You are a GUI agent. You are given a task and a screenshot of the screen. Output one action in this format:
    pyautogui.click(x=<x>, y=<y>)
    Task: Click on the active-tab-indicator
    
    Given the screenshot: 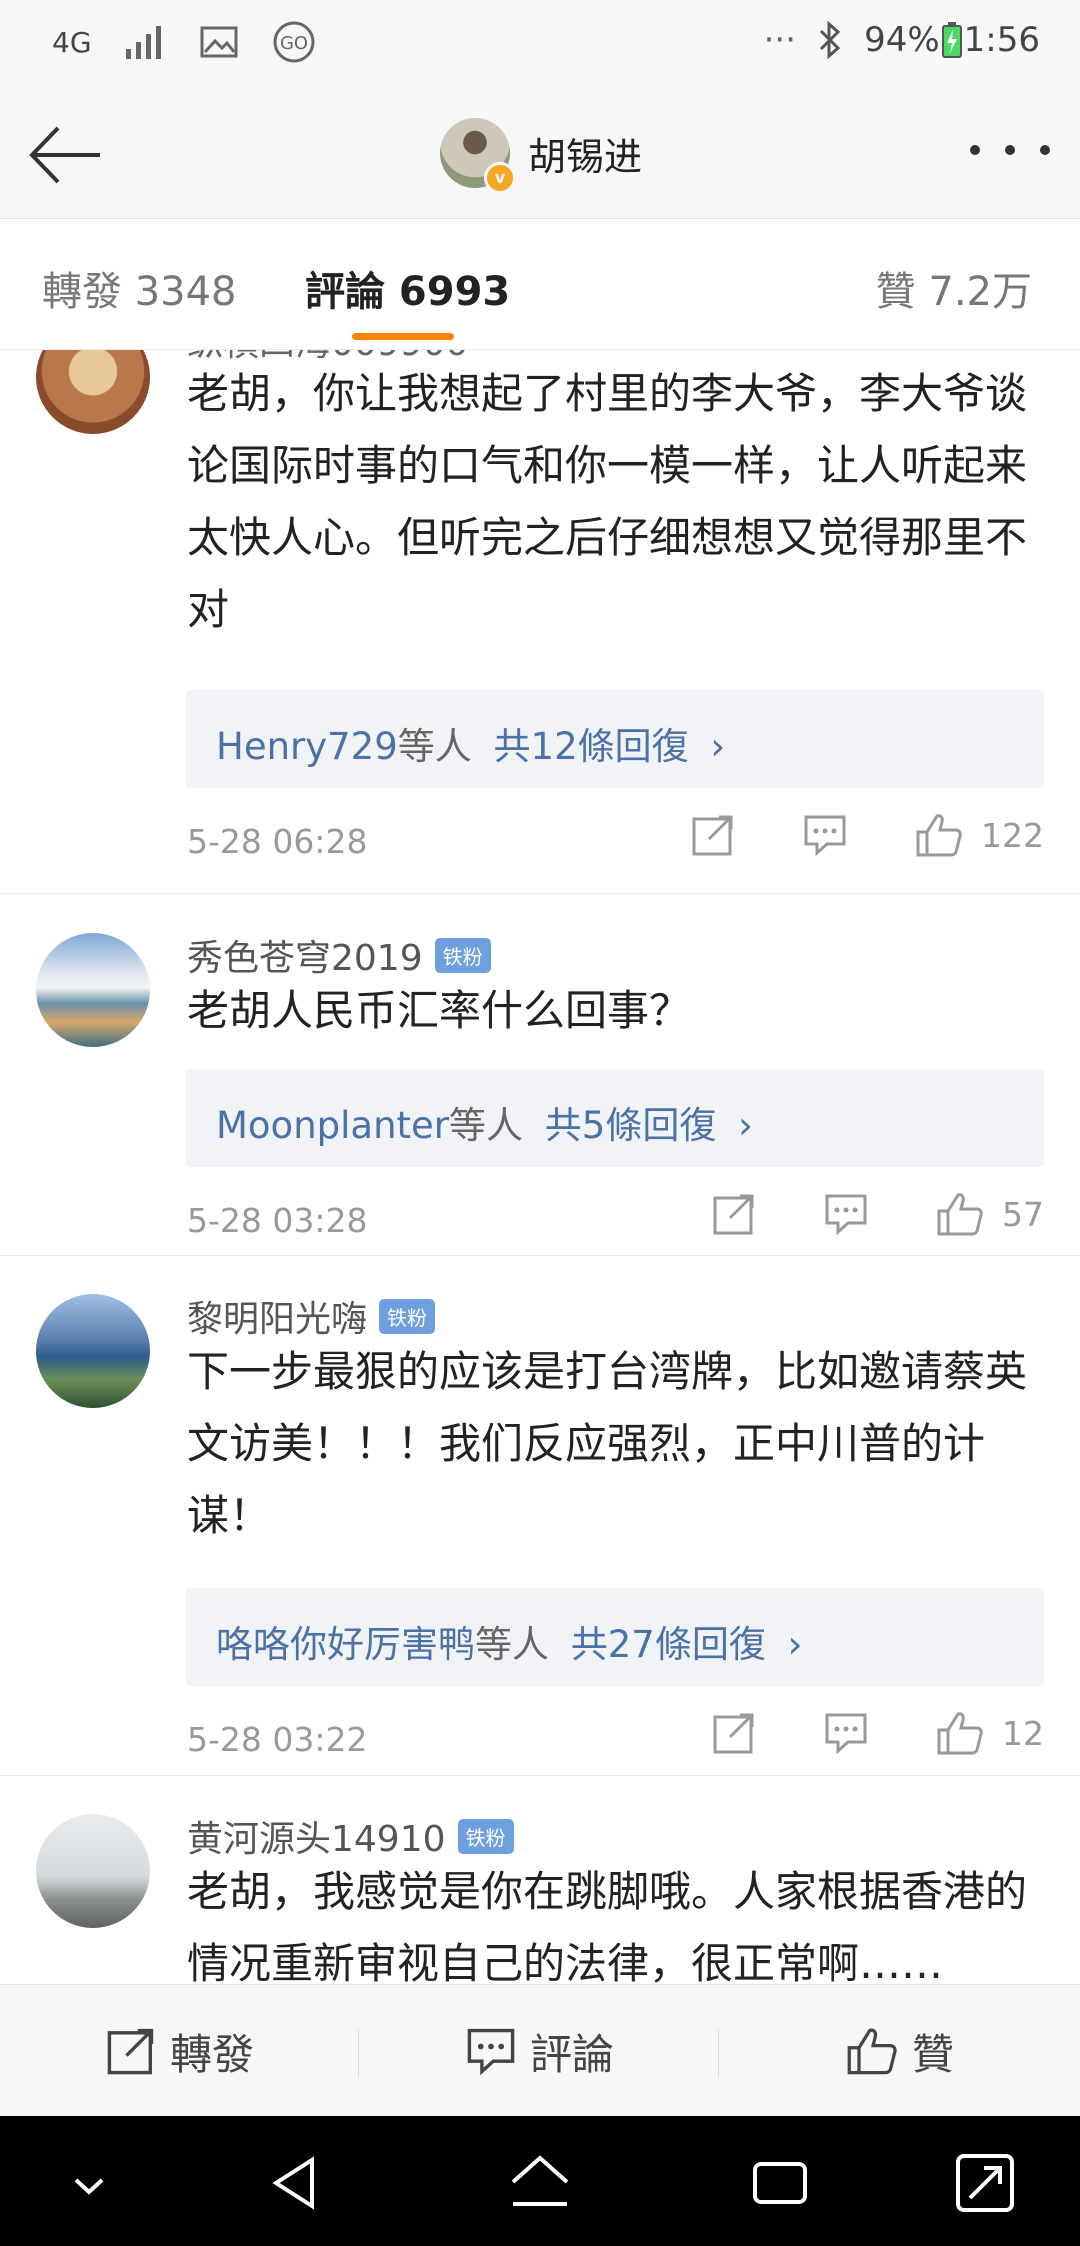 What is the action you would take?
    pyautogui.click(x=403, y=336)
    